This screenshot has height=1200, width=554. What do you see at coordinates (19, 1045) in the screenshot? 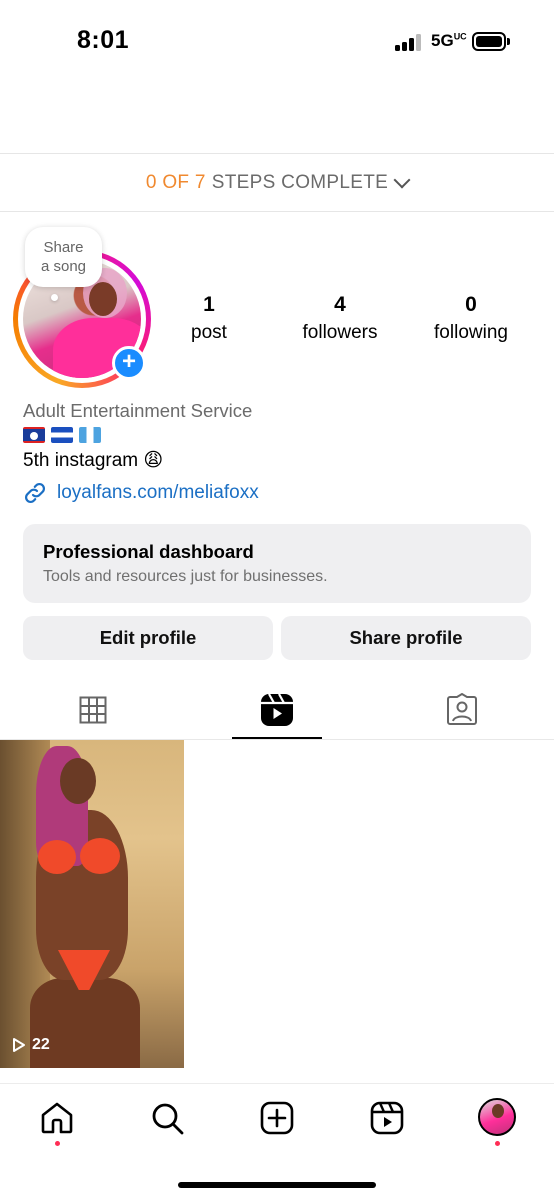
I see `play-icon` at bounding box center [19, 1045].